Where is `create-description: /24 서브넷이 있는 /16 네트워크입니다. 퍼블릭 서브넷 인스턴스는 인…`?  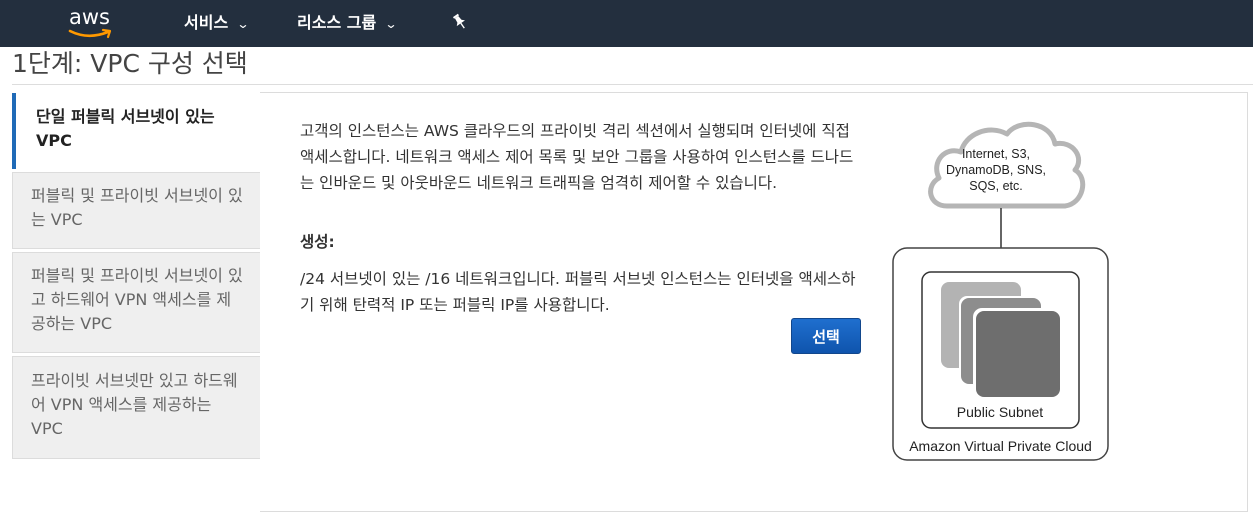 create-description: /24 서브넷이 있는 /16 네트워크입니다. 퍼블릭 서브넷 인스턴스는 인… is located at coordinates (578, 292).